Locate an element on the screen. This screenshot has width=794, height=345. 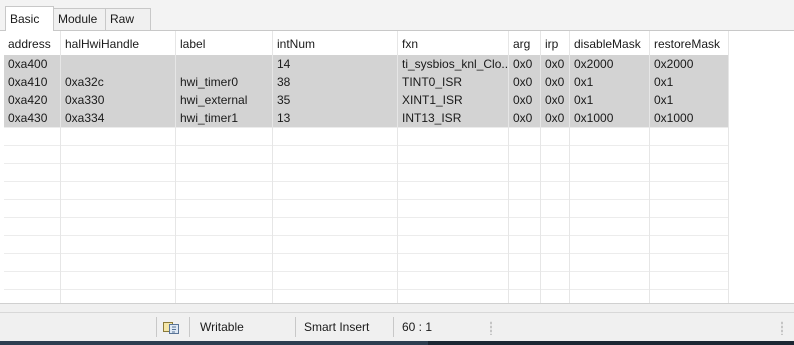
status-bar: Writable Smart Insert 60 : 1 is located at coordinates (397, 326).